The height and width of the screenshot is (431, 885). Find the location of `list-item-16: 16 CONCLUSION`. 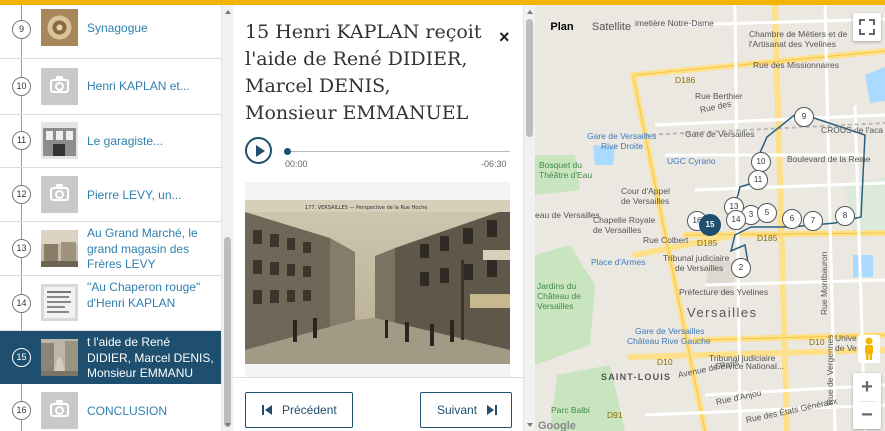

list-item-16: 16 CONCLUSION is located at coordinates (110, 407).